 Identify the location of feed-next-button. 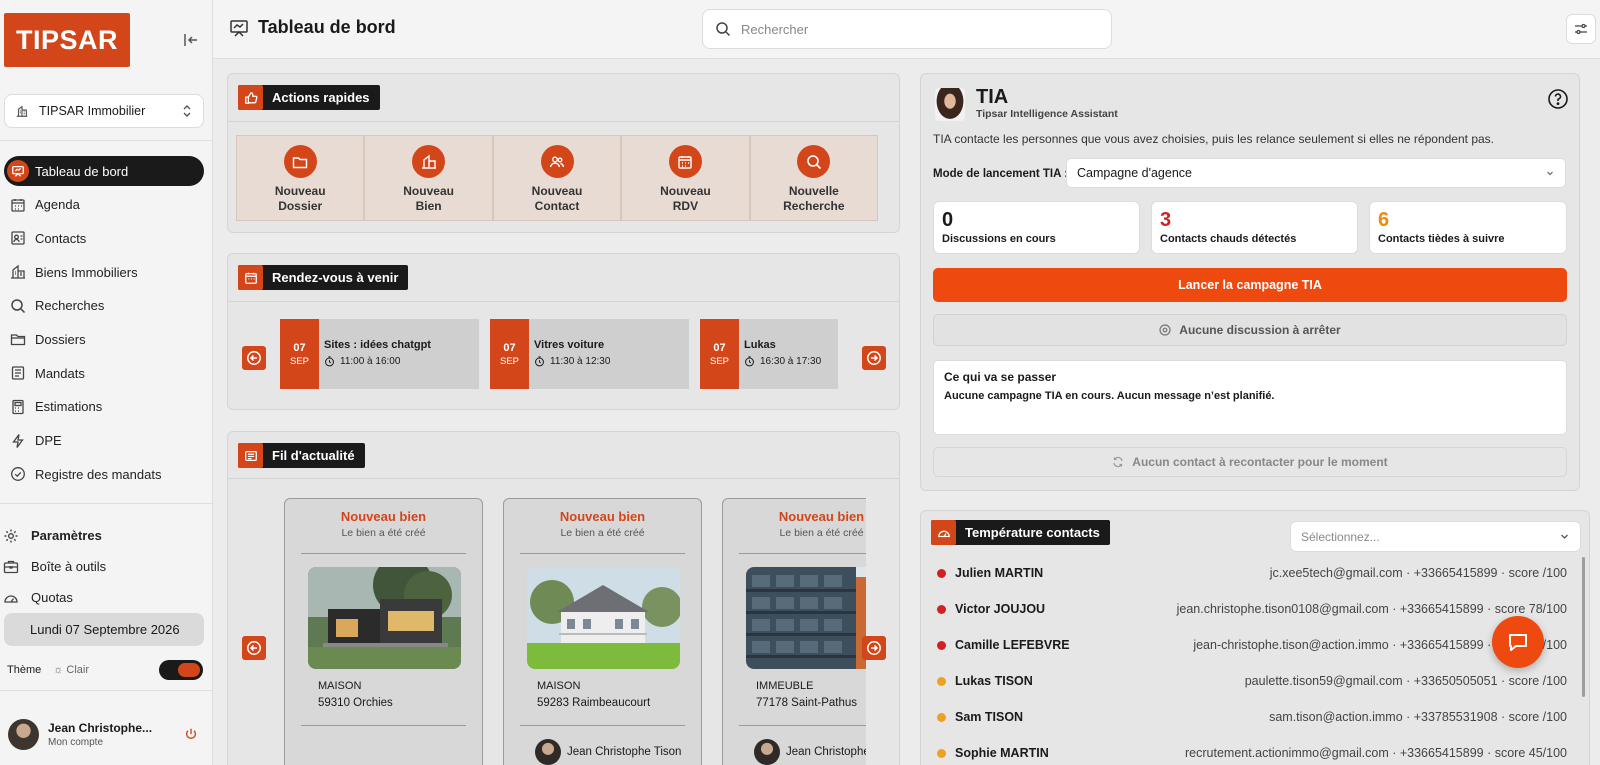
(874, 648).